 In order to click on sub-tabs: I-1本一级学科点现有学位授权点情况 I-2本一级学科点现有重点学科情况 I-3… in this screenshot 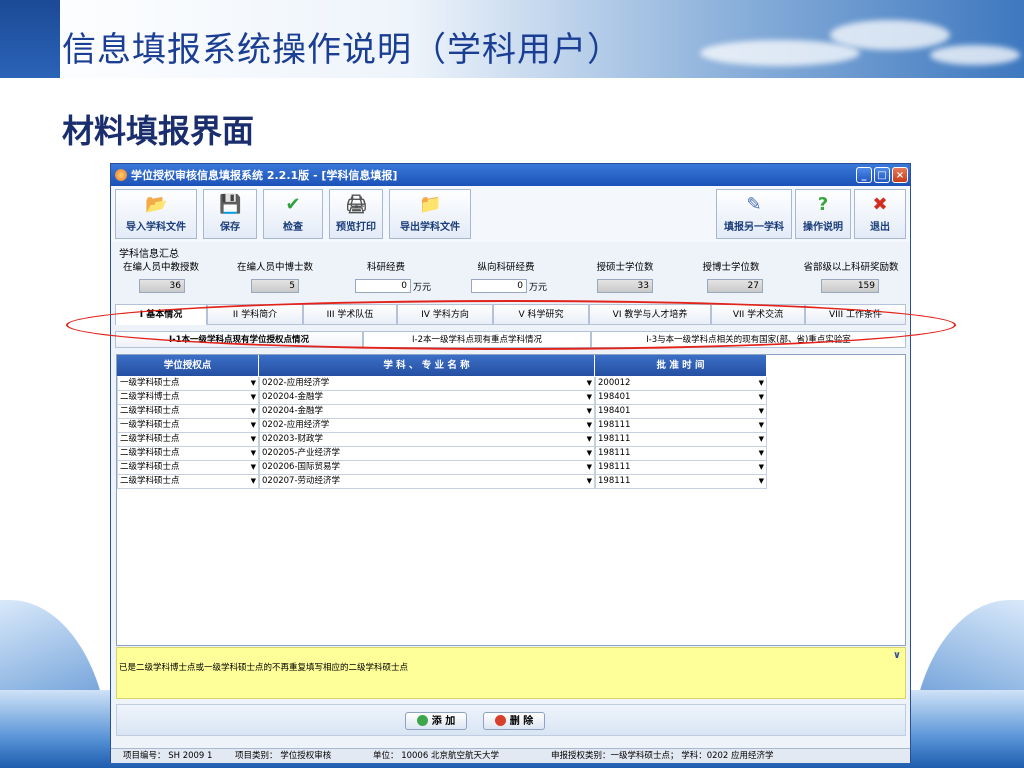, I will do `click(510, 340)`.